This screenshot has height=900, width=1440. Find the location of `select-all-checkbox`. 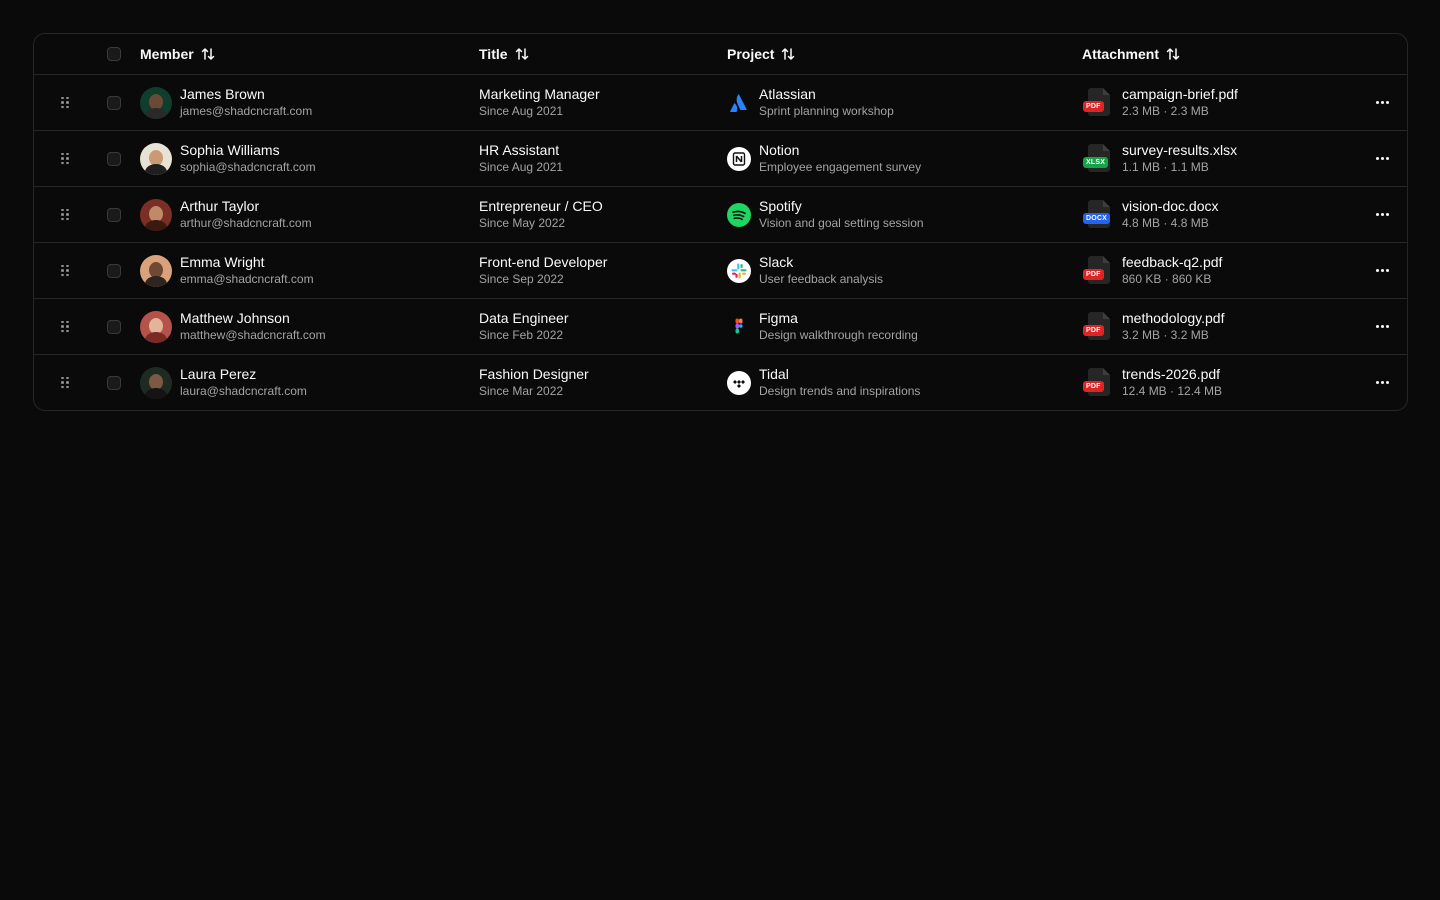

select-all-checkbox is located at coordinates (114, 54).